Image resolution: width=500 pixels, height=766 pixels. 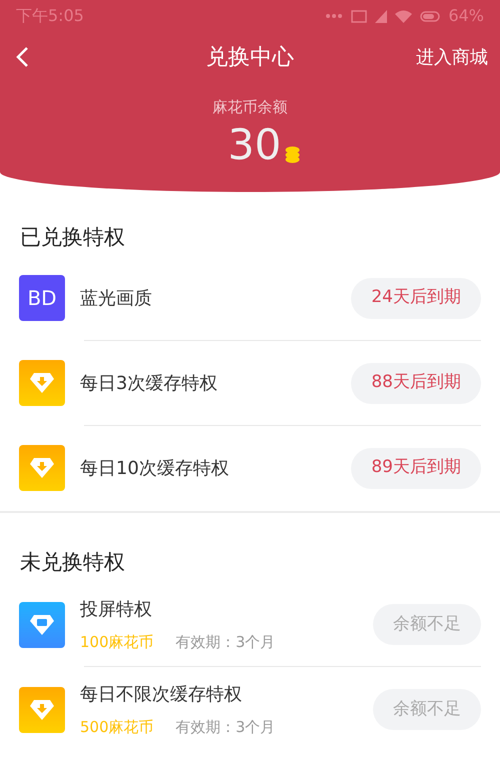 I want to click on enter-mall-link: 进入商城, so click(x=452, y=57).